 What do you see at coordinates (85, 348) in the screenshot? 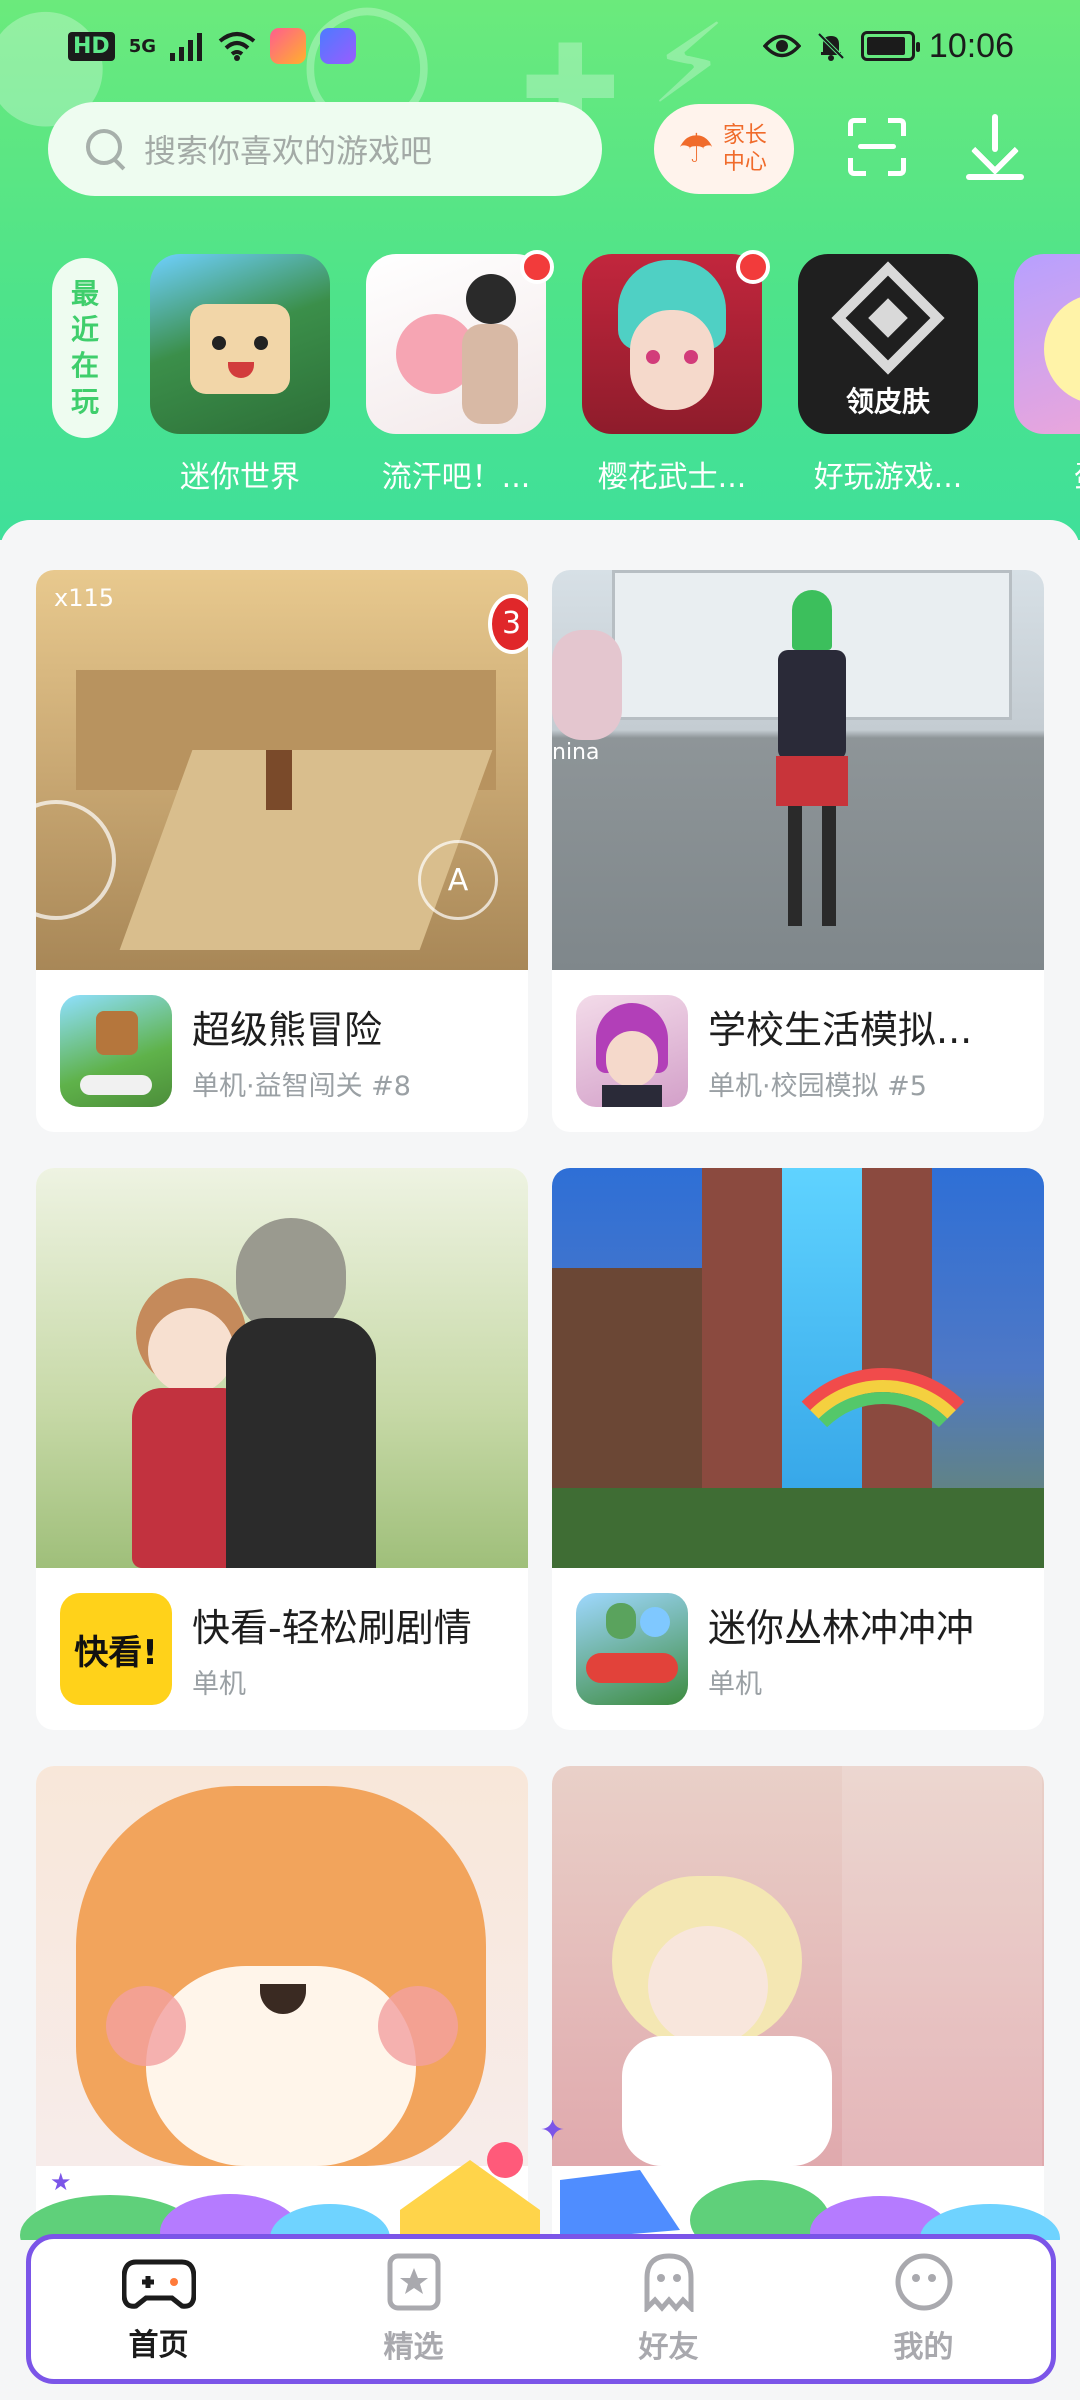
I see `recently-played-label: 最 近 在 玩` at bounding box center [85, 348].